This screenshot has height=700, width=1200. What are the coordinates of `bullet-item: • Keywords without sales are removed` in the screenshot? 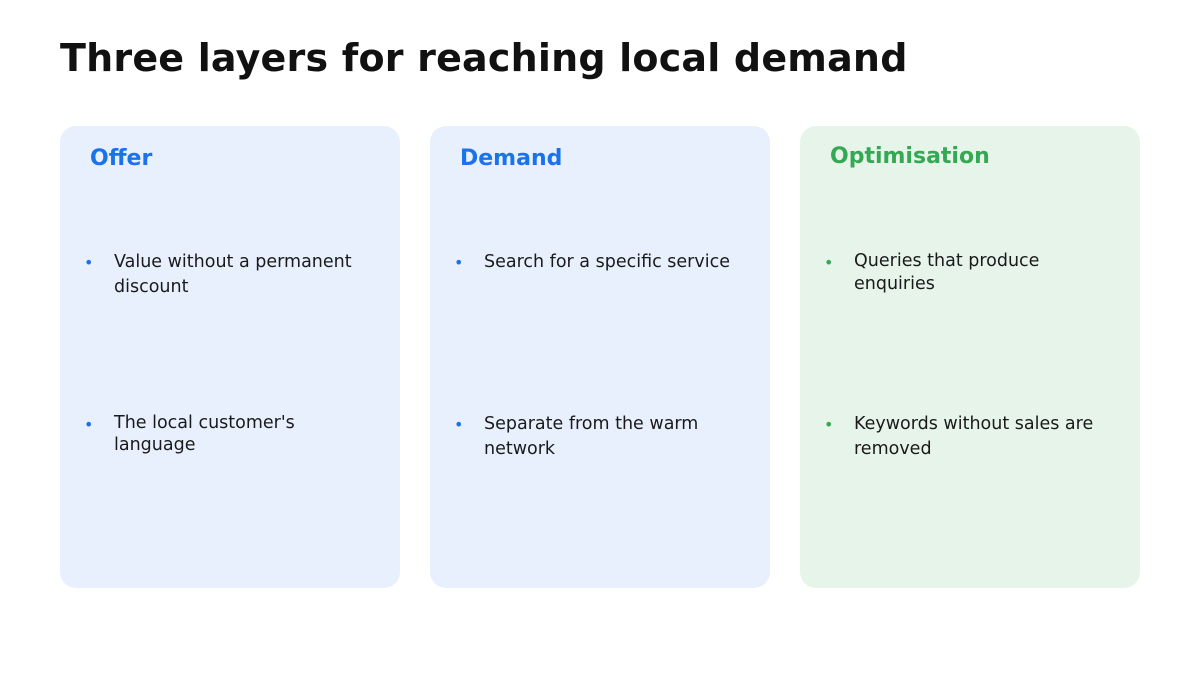 It's located at (972, 437).